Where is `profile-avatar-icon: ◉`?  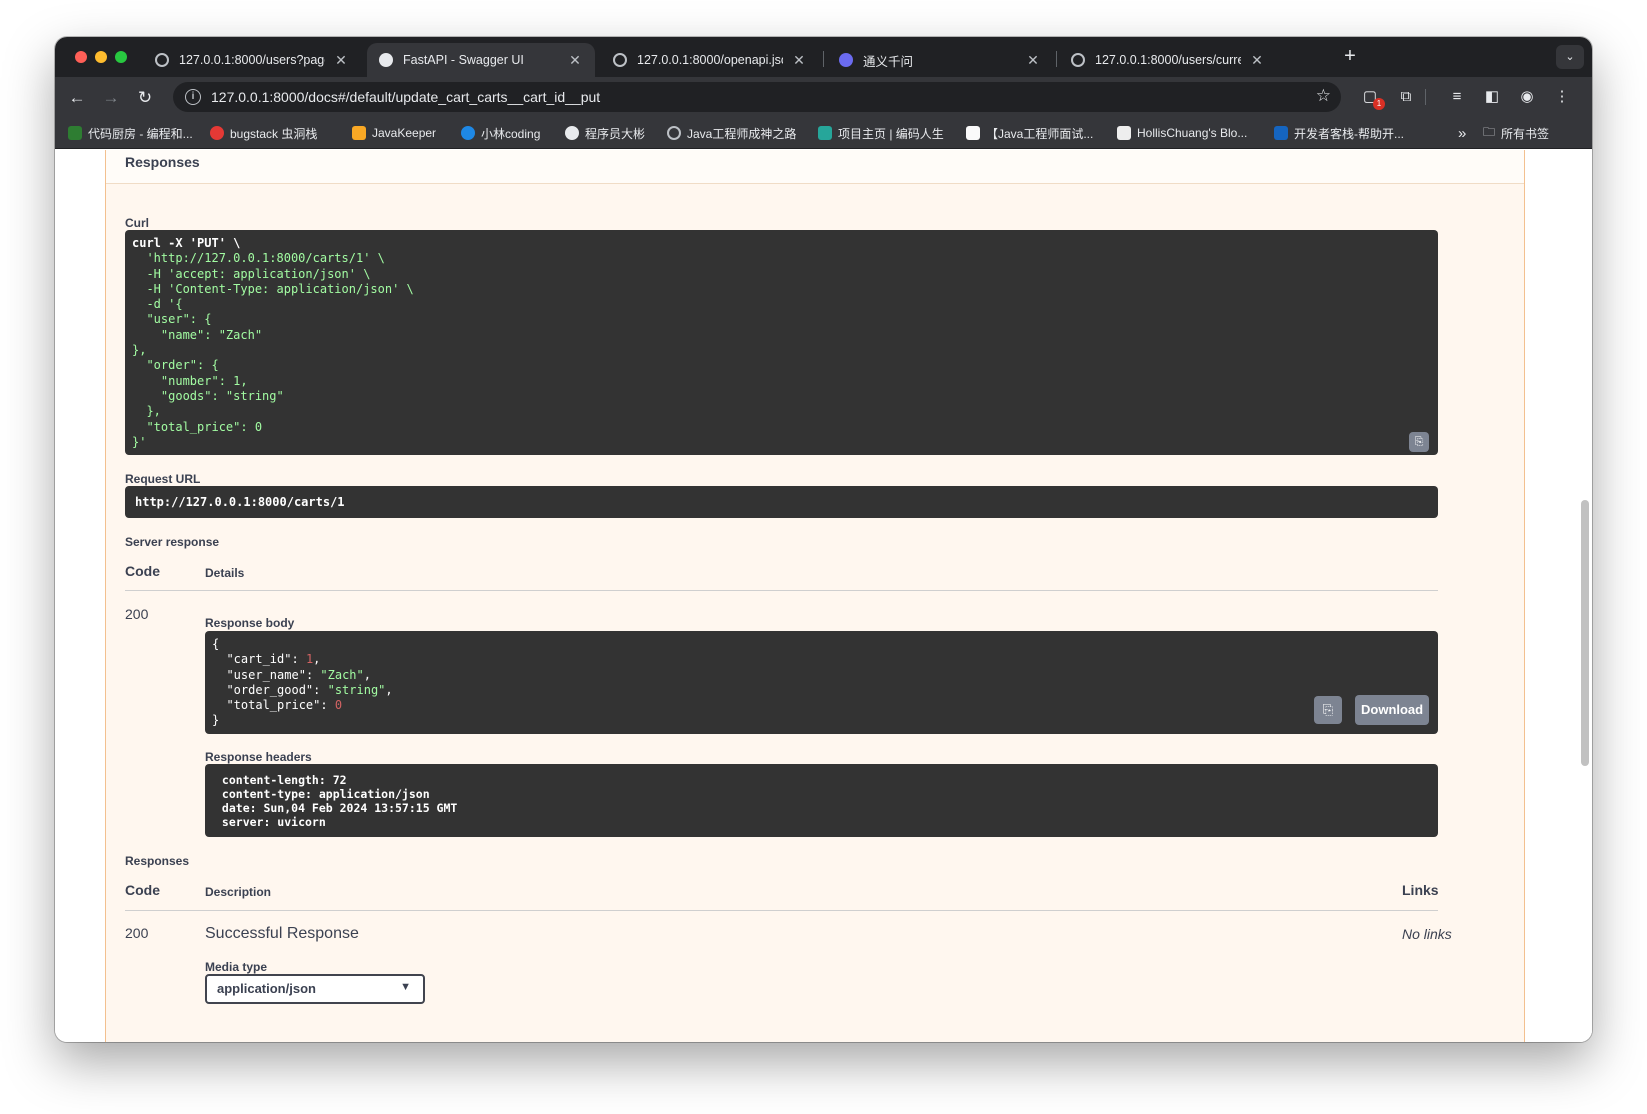 profile-avatar-icon: ◉ is located at coordinates (1527, 96).